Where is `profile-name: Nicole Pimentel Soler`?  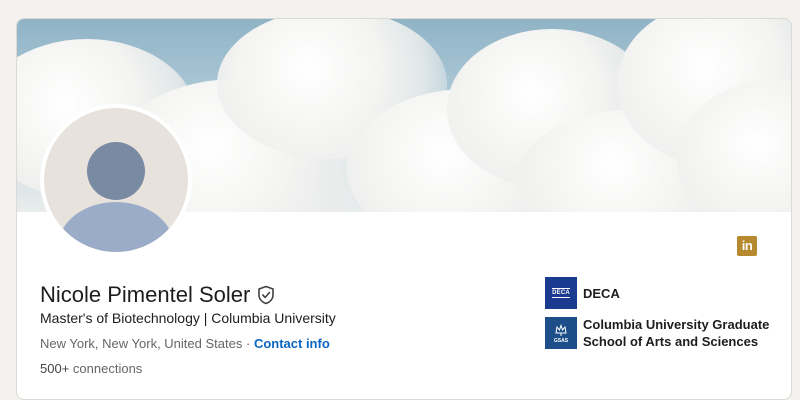
profile-name: Nicole Pimentel Soler is located at coordinates (145, 294).